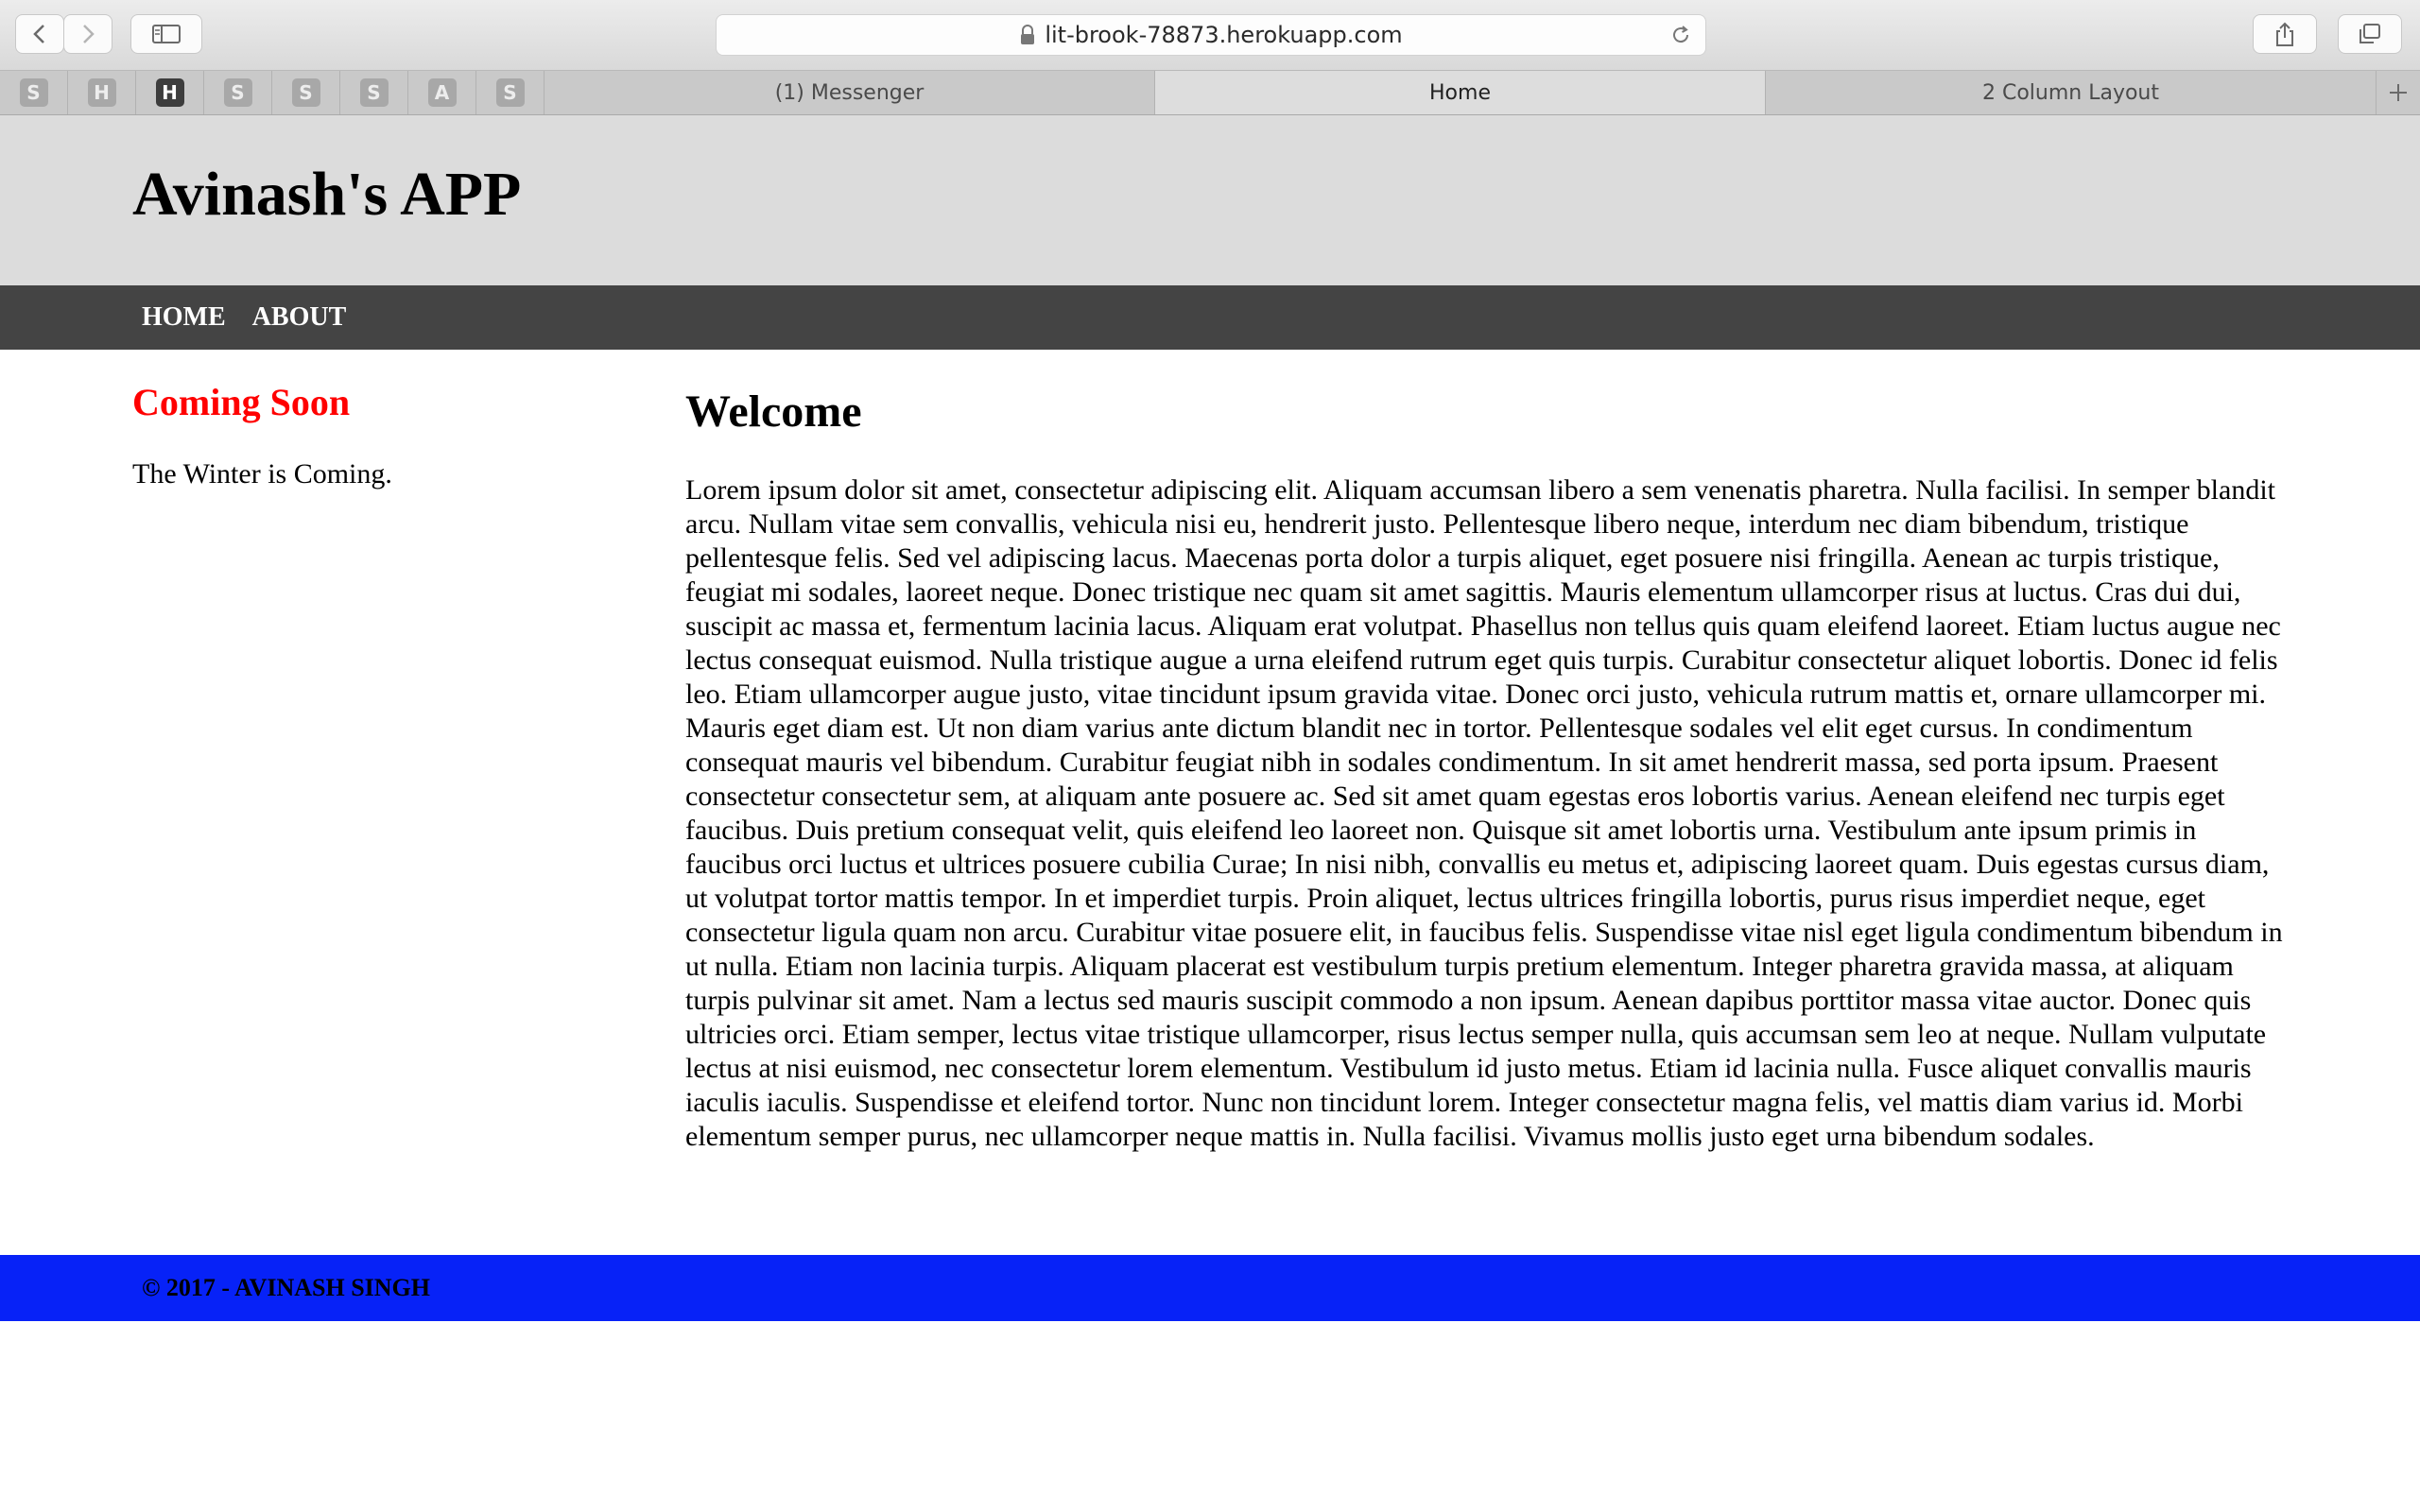  Describe the element at coordinates (2071, 92) in the screenshot. I see `tab-2-column-layout: 2 Column Layout` at that location.